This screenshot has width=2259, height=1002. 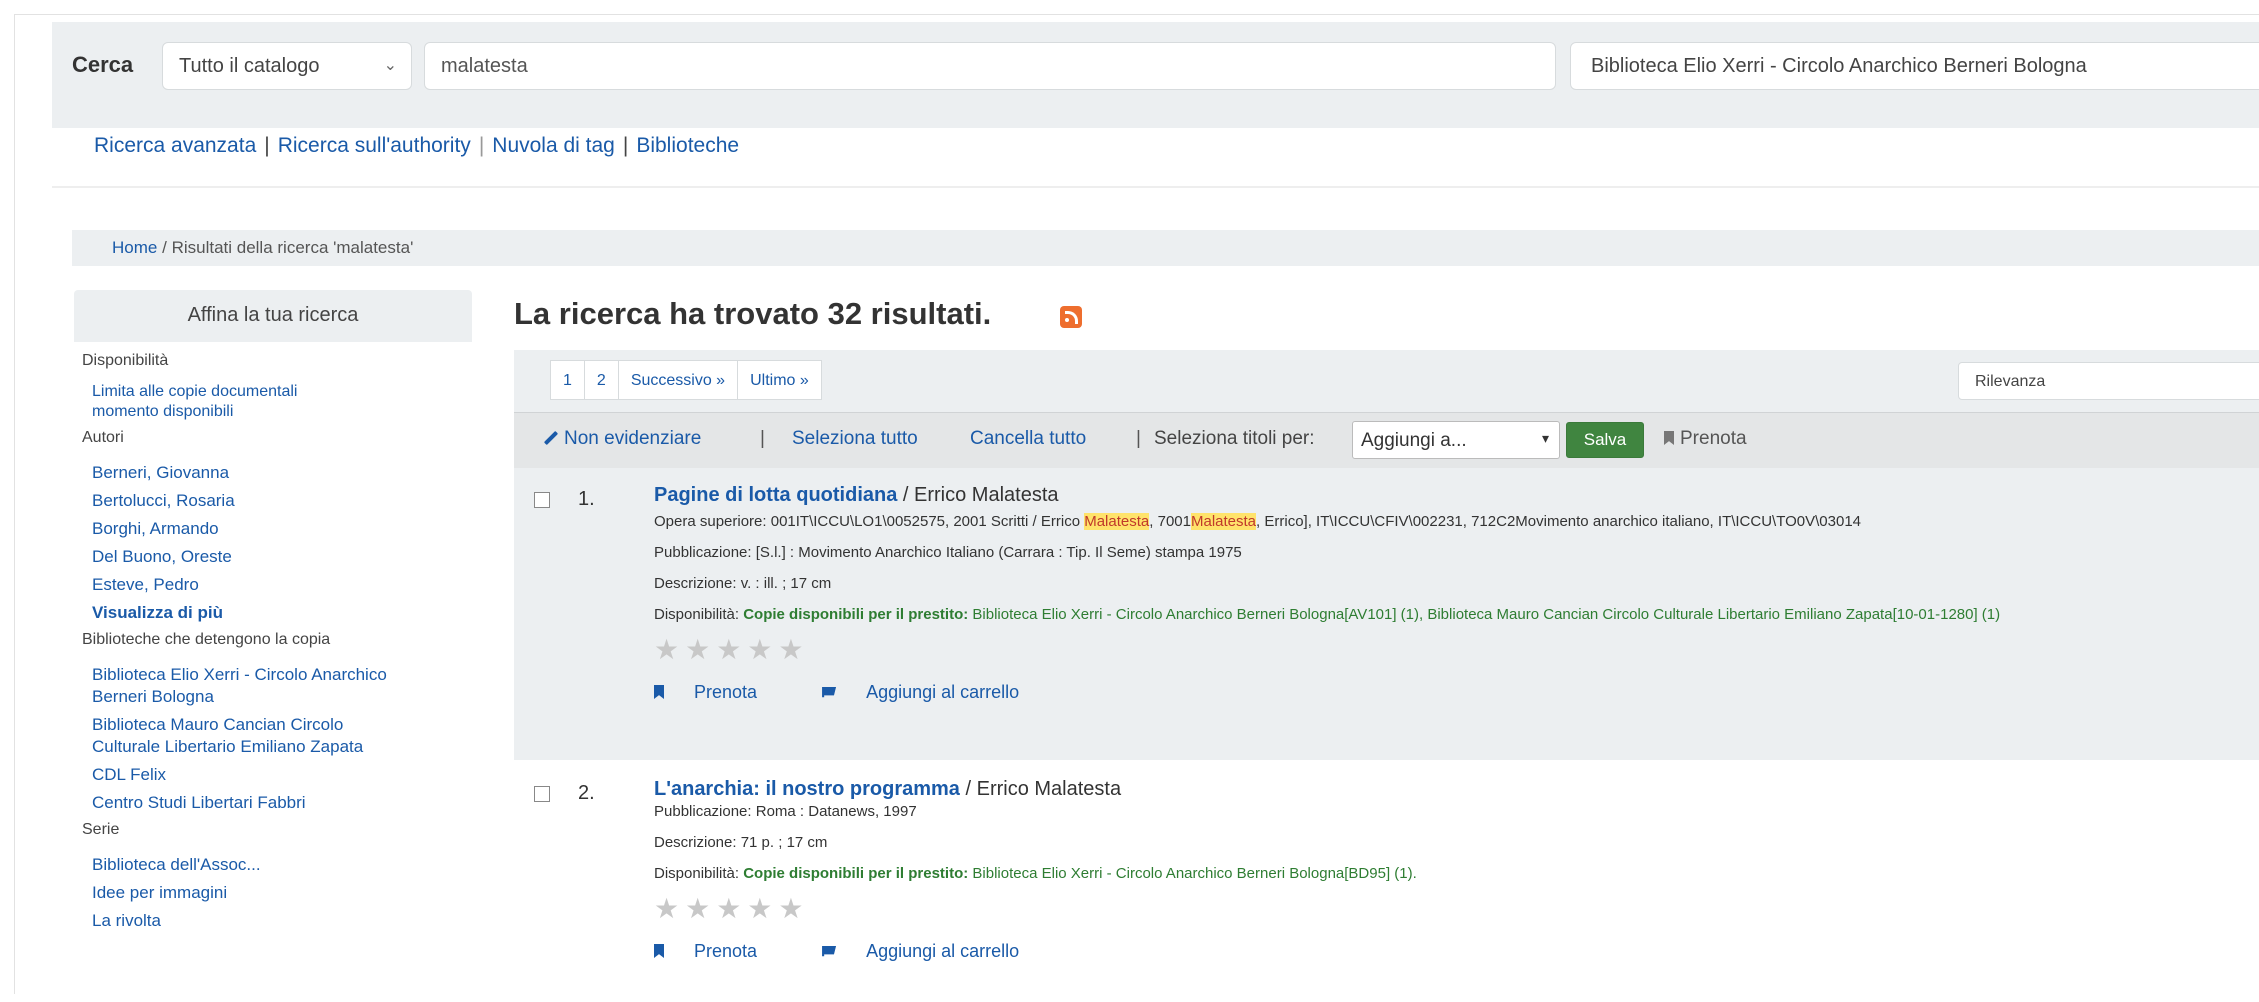 I want to click on facet-item-author: Del Buono, Oreste, so click(x=273, y=557).